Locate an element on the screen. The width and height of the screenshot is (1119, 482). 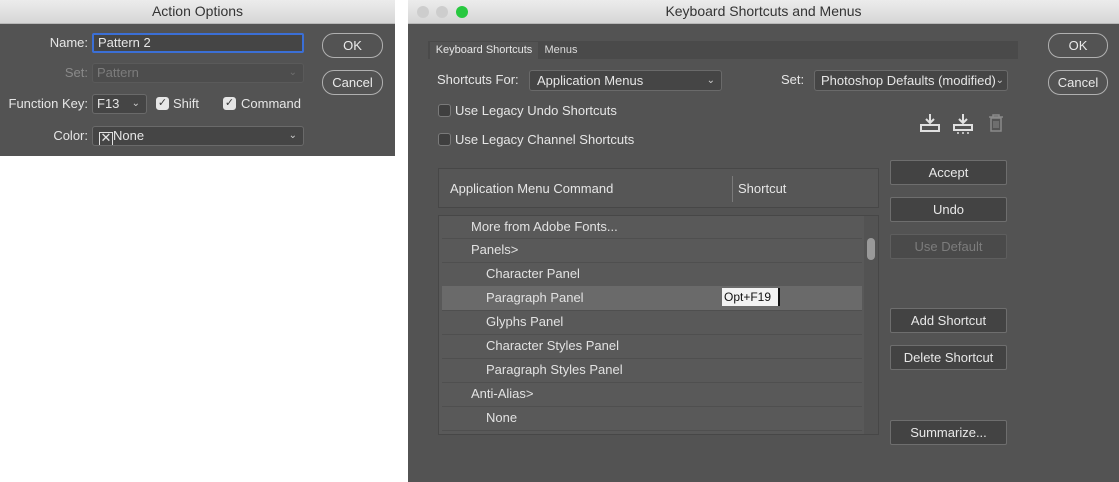
shortcuts-for-label: Shortcuts For: is located at coordinates (478, 79).